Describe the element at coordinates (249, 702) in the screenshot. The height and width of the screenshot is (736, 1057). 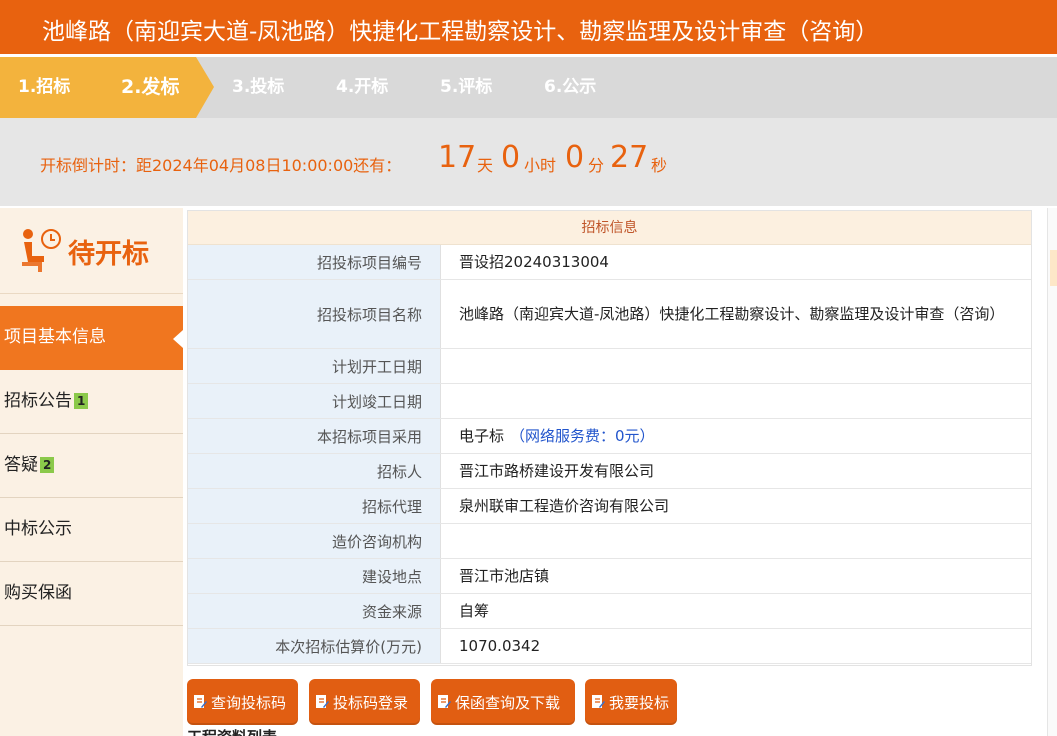
I see `button-label: 查询投标码` at that location.